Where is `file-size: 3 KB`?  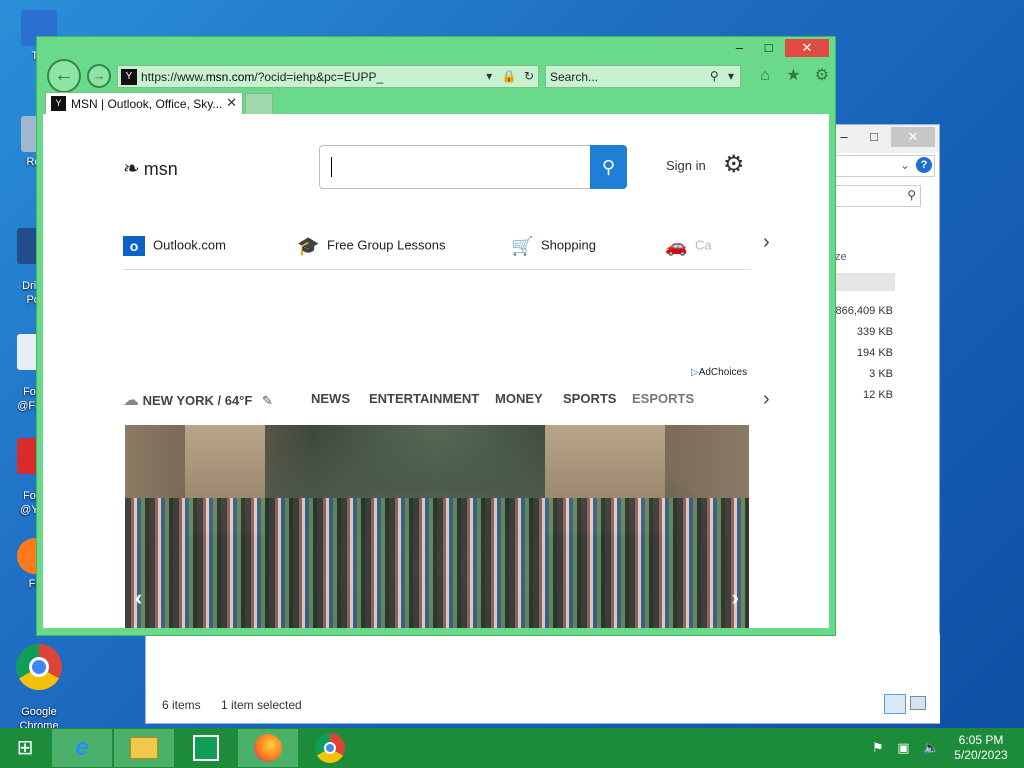 file-size: 3 KB is located at coordinates (881, 374).